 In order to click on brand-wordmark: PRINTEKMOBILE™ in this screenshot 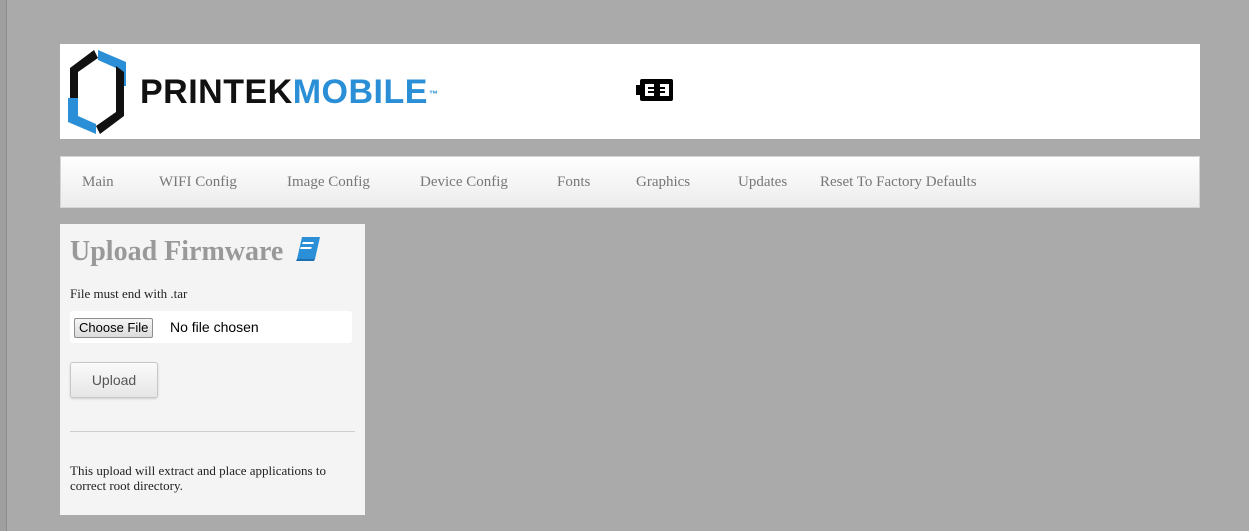, I will do `click(289, 92)`.